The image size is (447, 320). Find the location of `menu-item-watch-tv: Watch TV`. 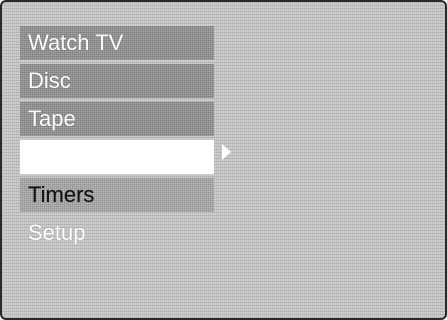

menu-item-watch-tv: Watch TV is located at coordinates (117, 43).